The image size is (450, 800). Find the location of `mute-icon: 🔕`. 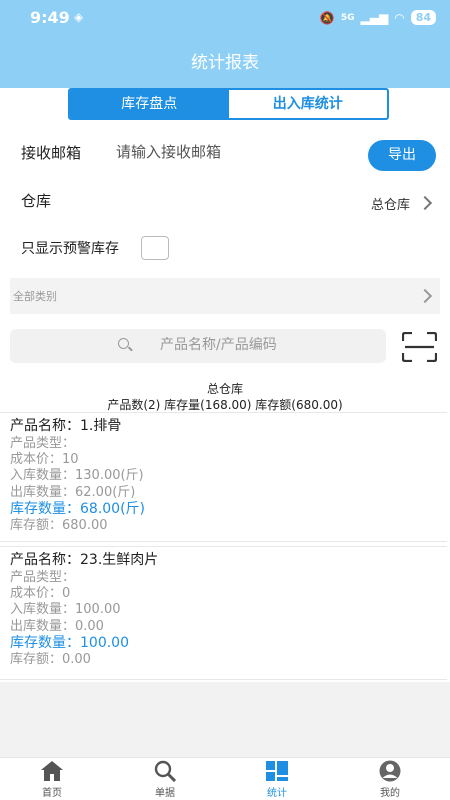

mute-icon: 🔕 is located at coordinates (327, 17).